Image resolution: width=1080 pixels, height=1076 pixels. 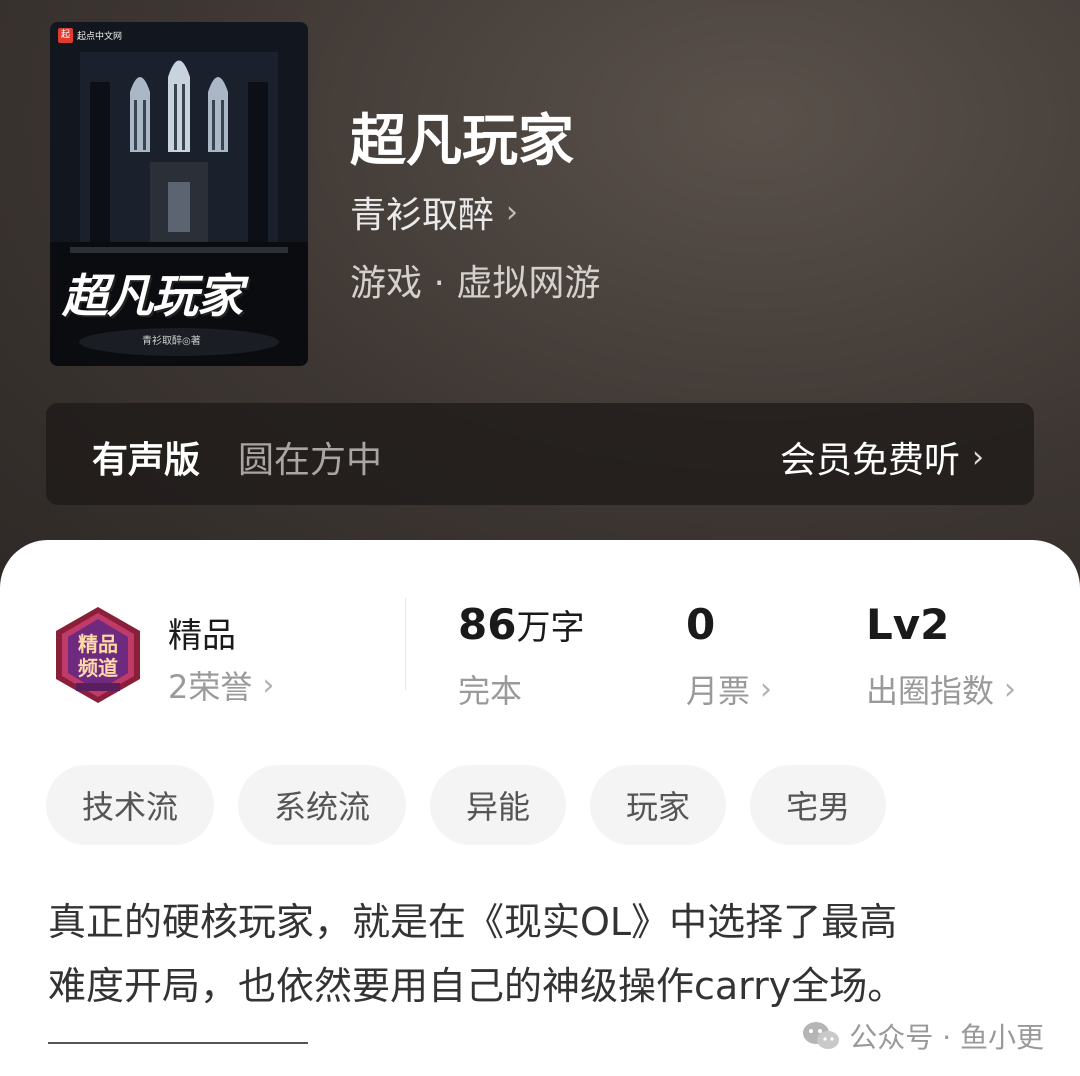 I want to click on stats-divider, so click(x=405, y=644).